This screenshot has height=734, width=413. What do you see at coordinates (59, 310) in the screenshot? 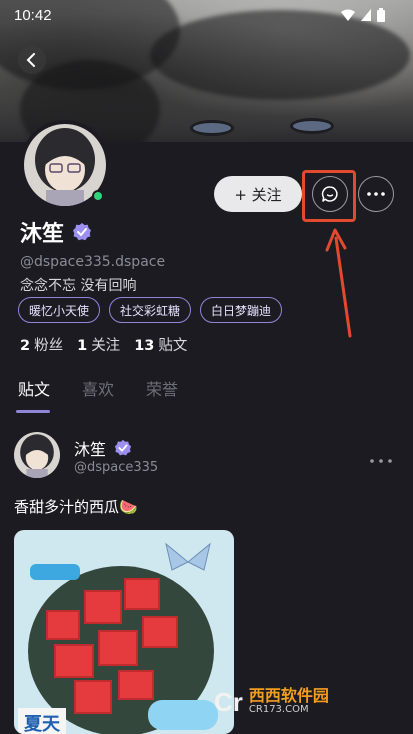
I see `profile-tag: 暖忆小天使` at bounding box center [59, 310].